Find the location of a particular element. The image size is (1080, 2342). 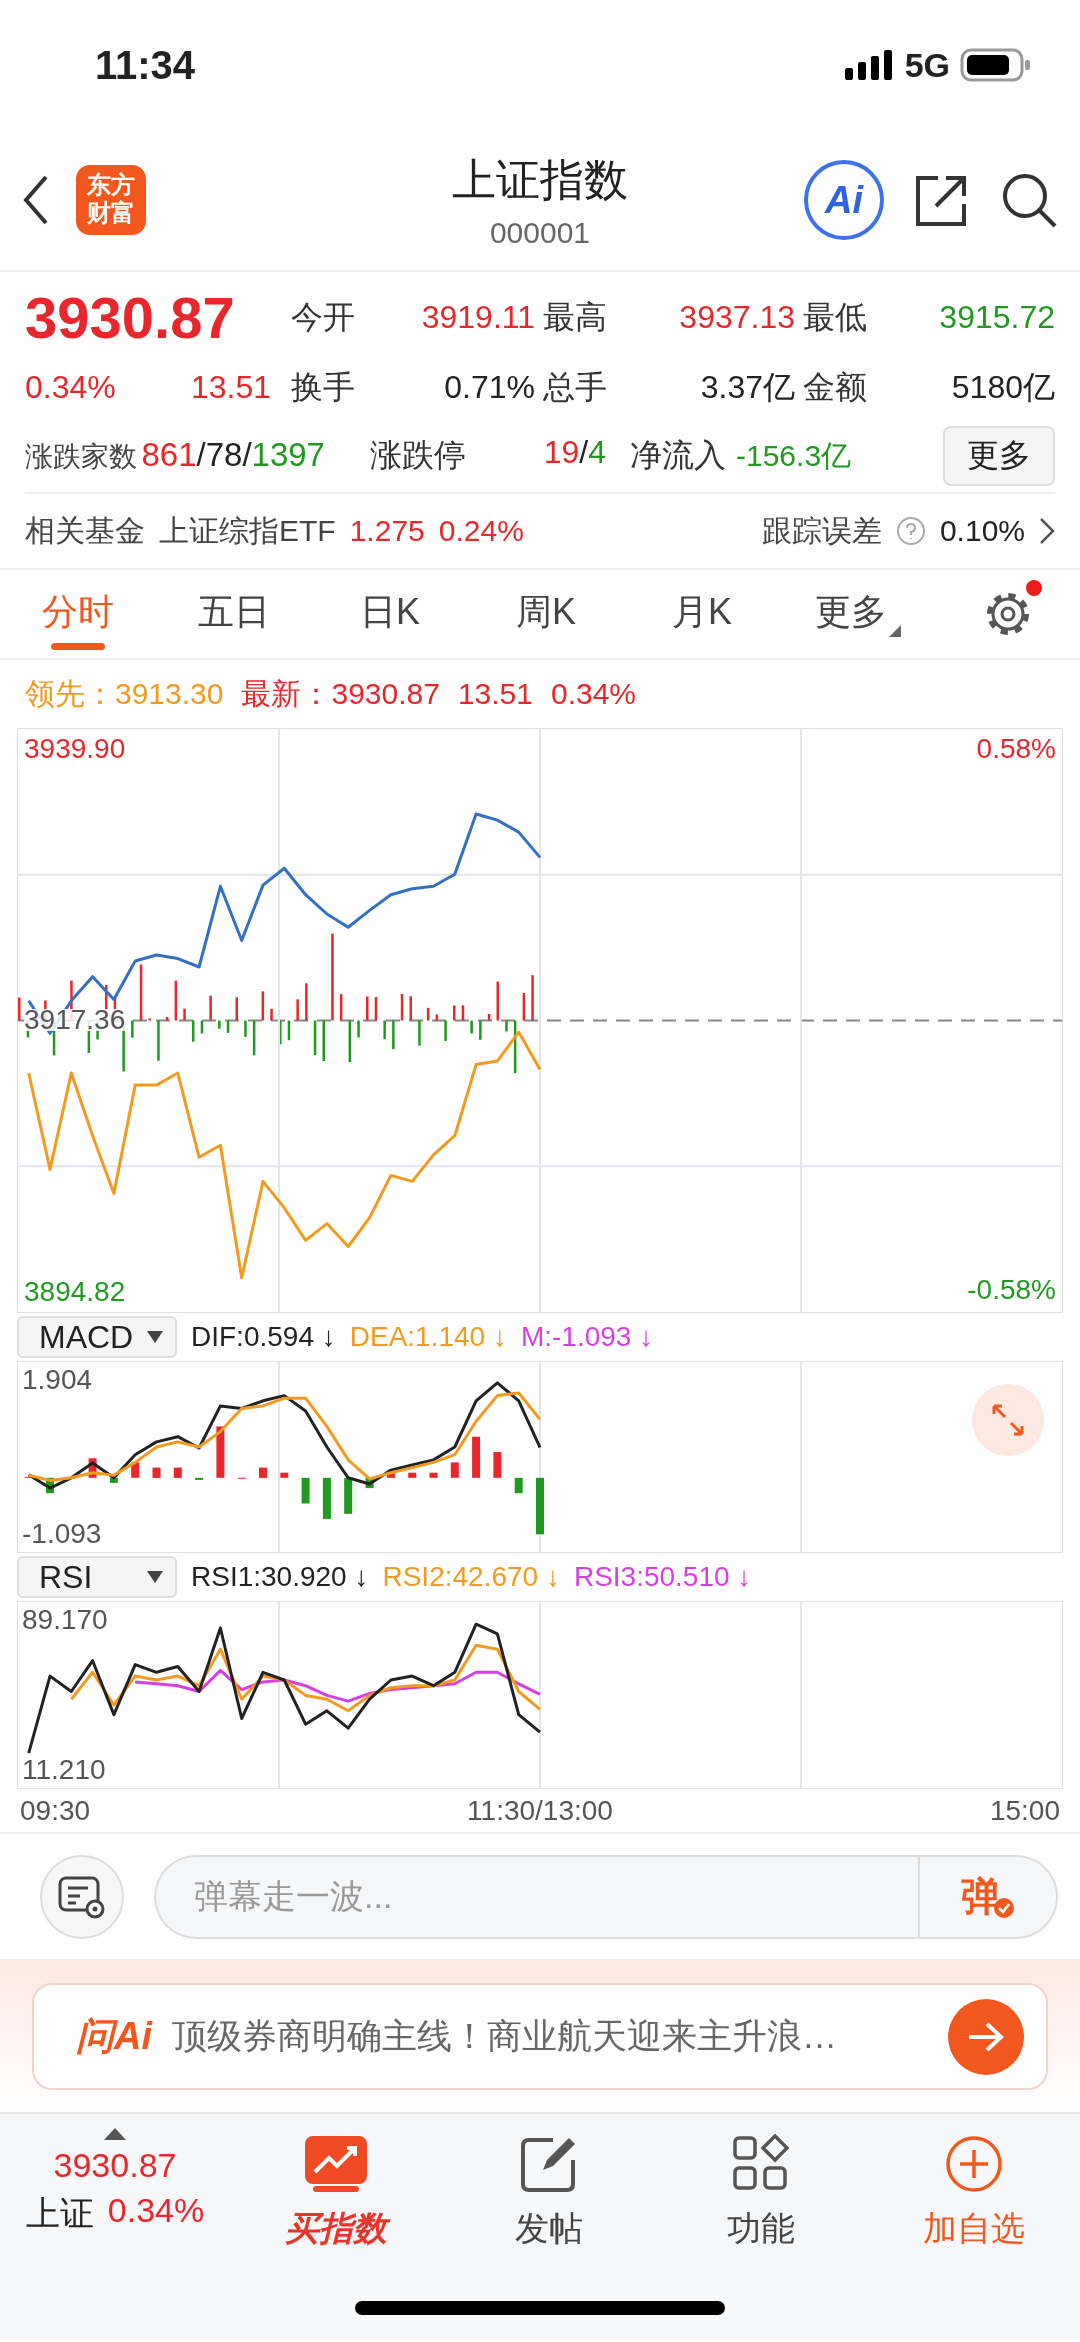

indicator-readout: RSI3:50.510 ↓ is located at coordinates (662, 1577).